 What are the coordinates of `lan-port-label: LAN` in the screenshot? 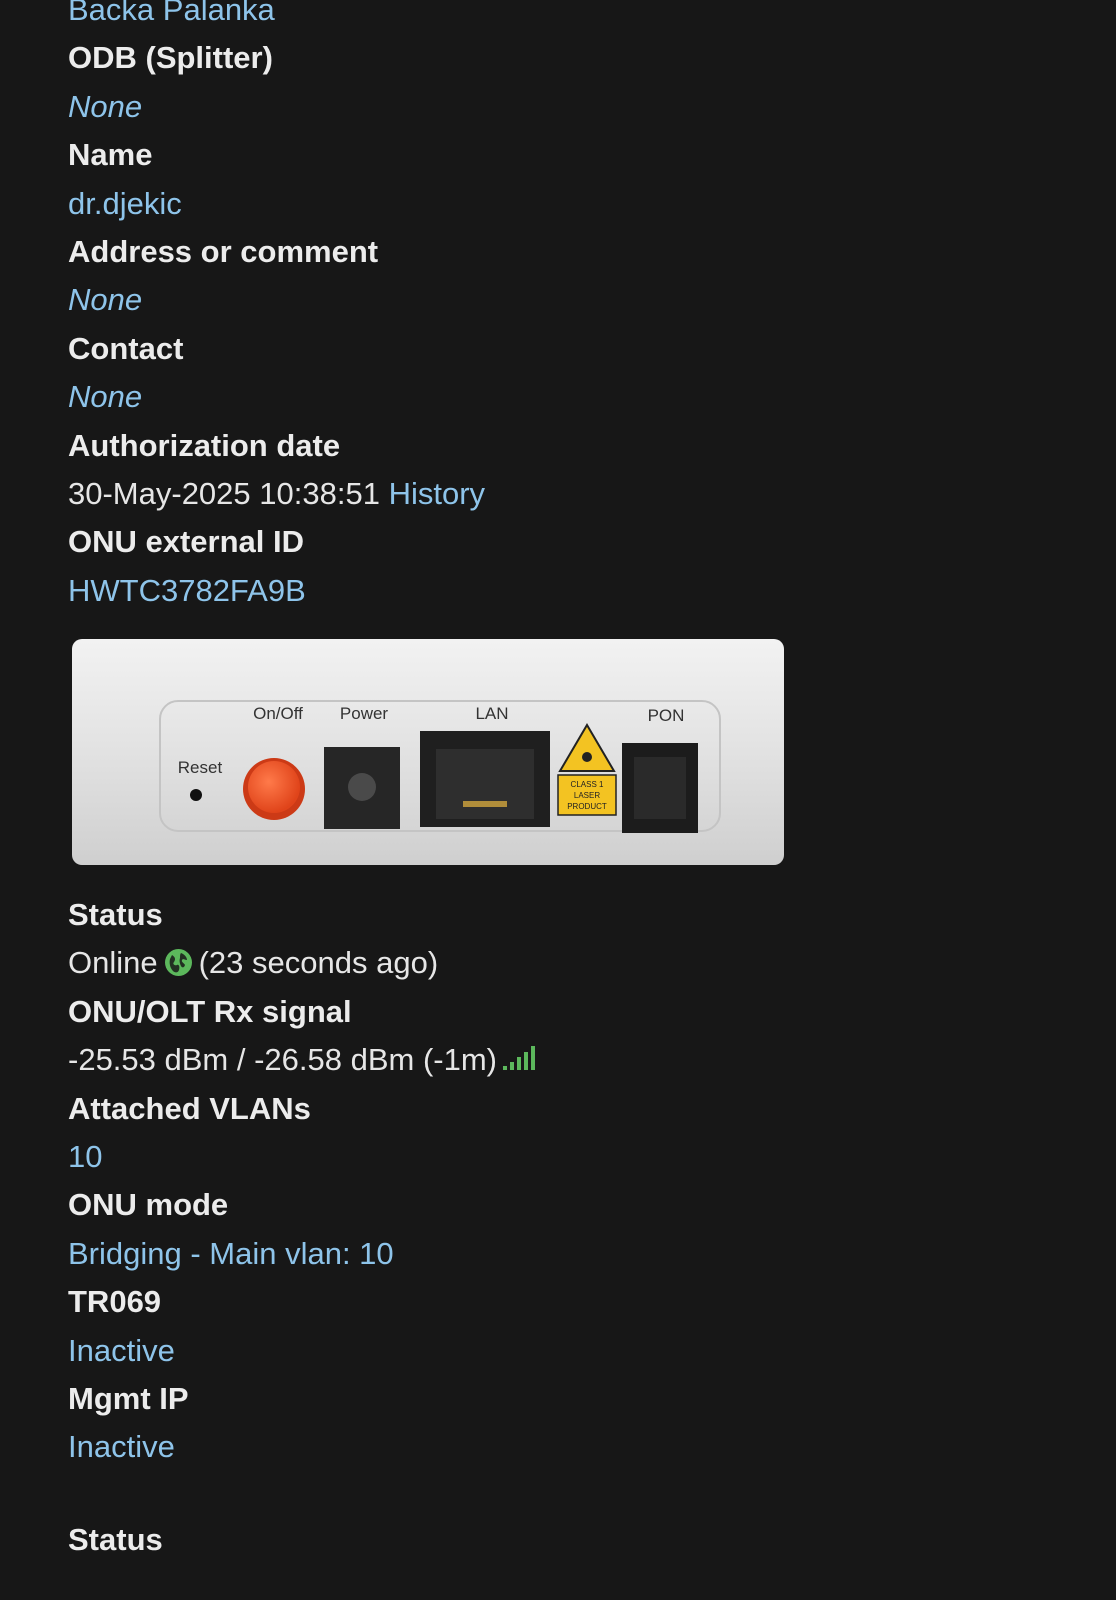 It's located at (491, 713).